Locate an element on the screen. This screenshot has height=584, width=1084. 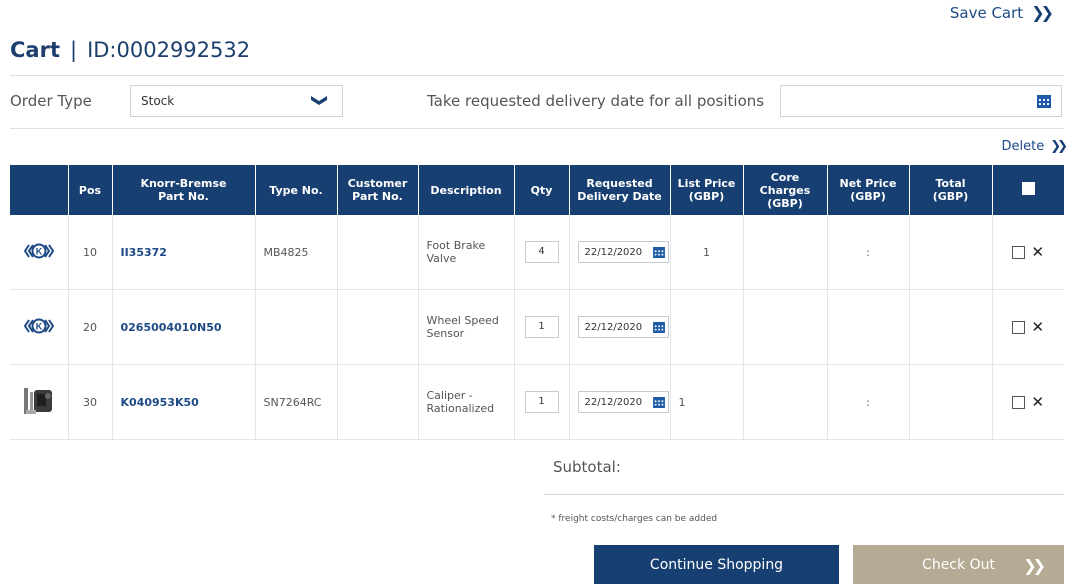
select-all-checkbox is located at coordinates (1028, 188).